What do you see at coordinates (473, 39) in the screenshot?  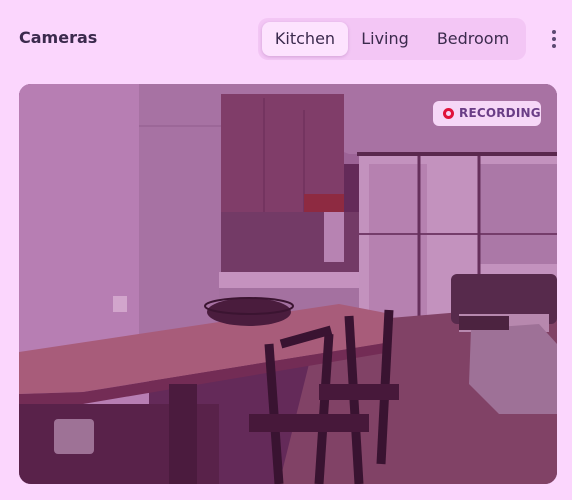 I see `tab-bedroom: Bedroom` at bounding box center [473, 39].